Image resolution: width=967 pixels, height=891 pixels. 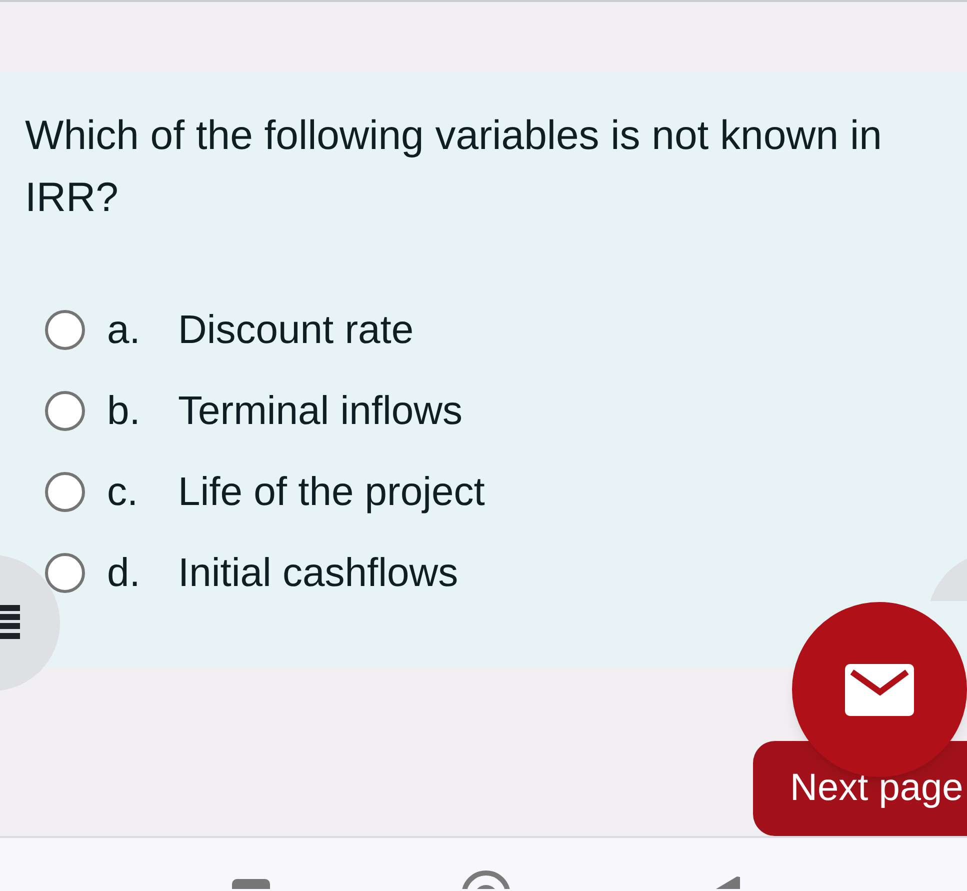 What do you see at coordinates (123, 330) in the screenshot?
I see `option-letter: a.` at bounding box center [123, 330].